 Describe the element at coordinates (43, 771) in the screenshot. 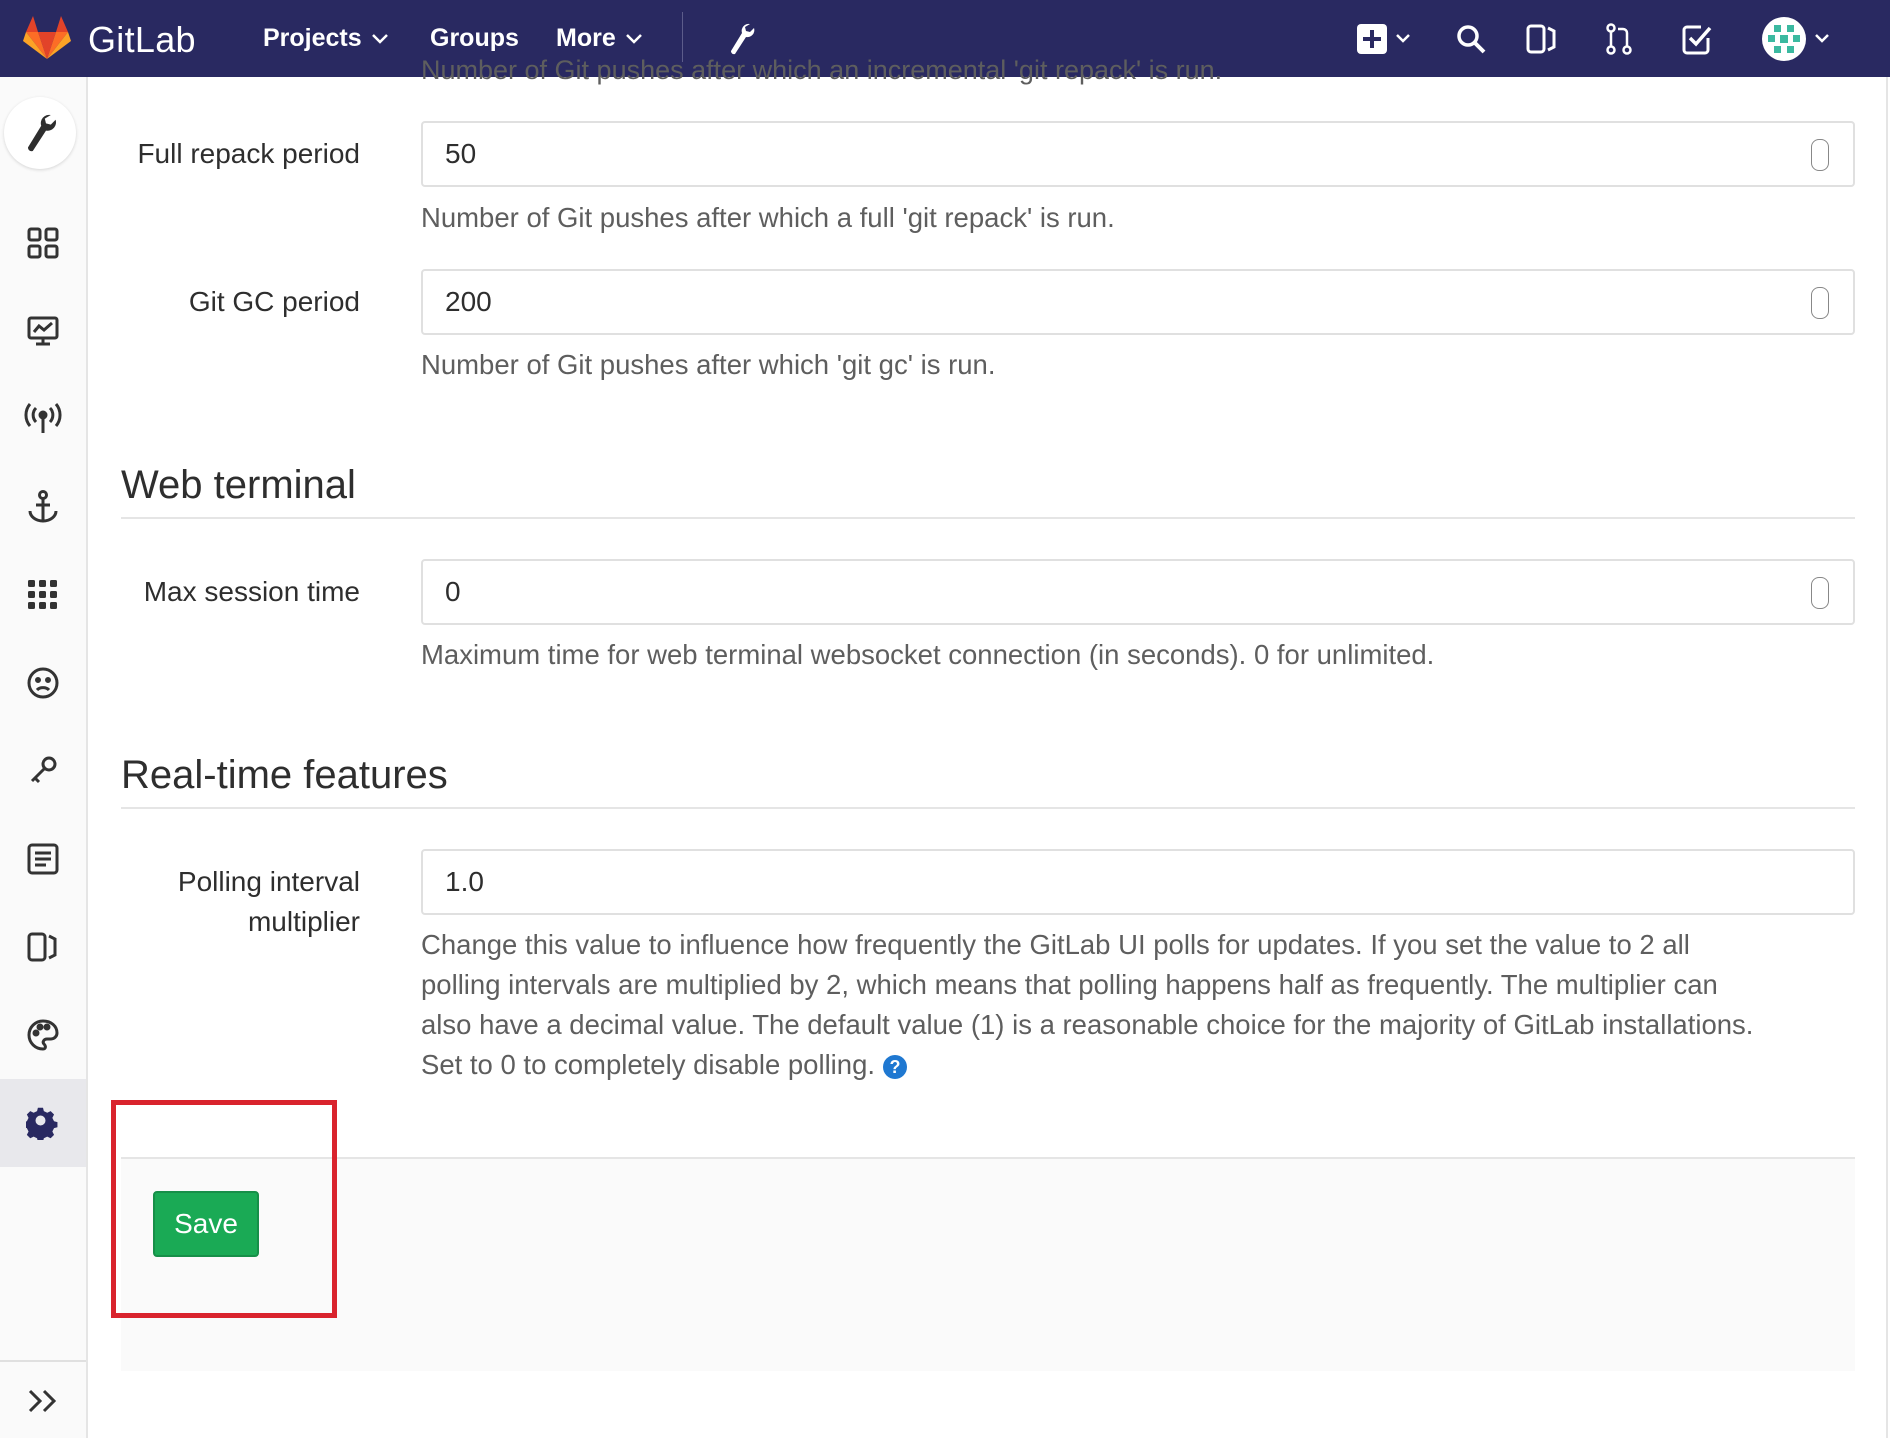

I see `deploy-keys-icon` at that location.